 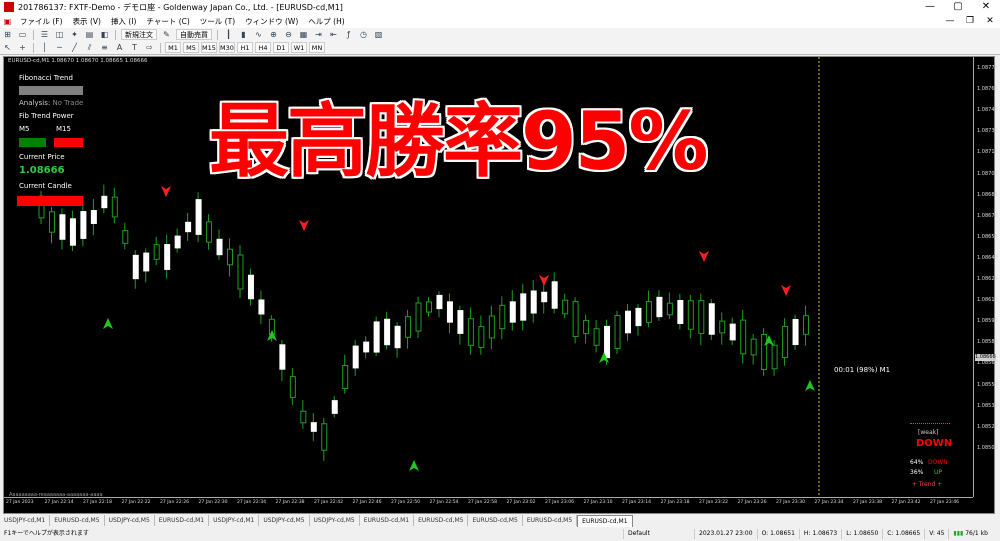 What do you see at coordinates (41, 21) in the screenshot?
I see `menu-file: ファイル (F)` at bounding box center [41, 21].